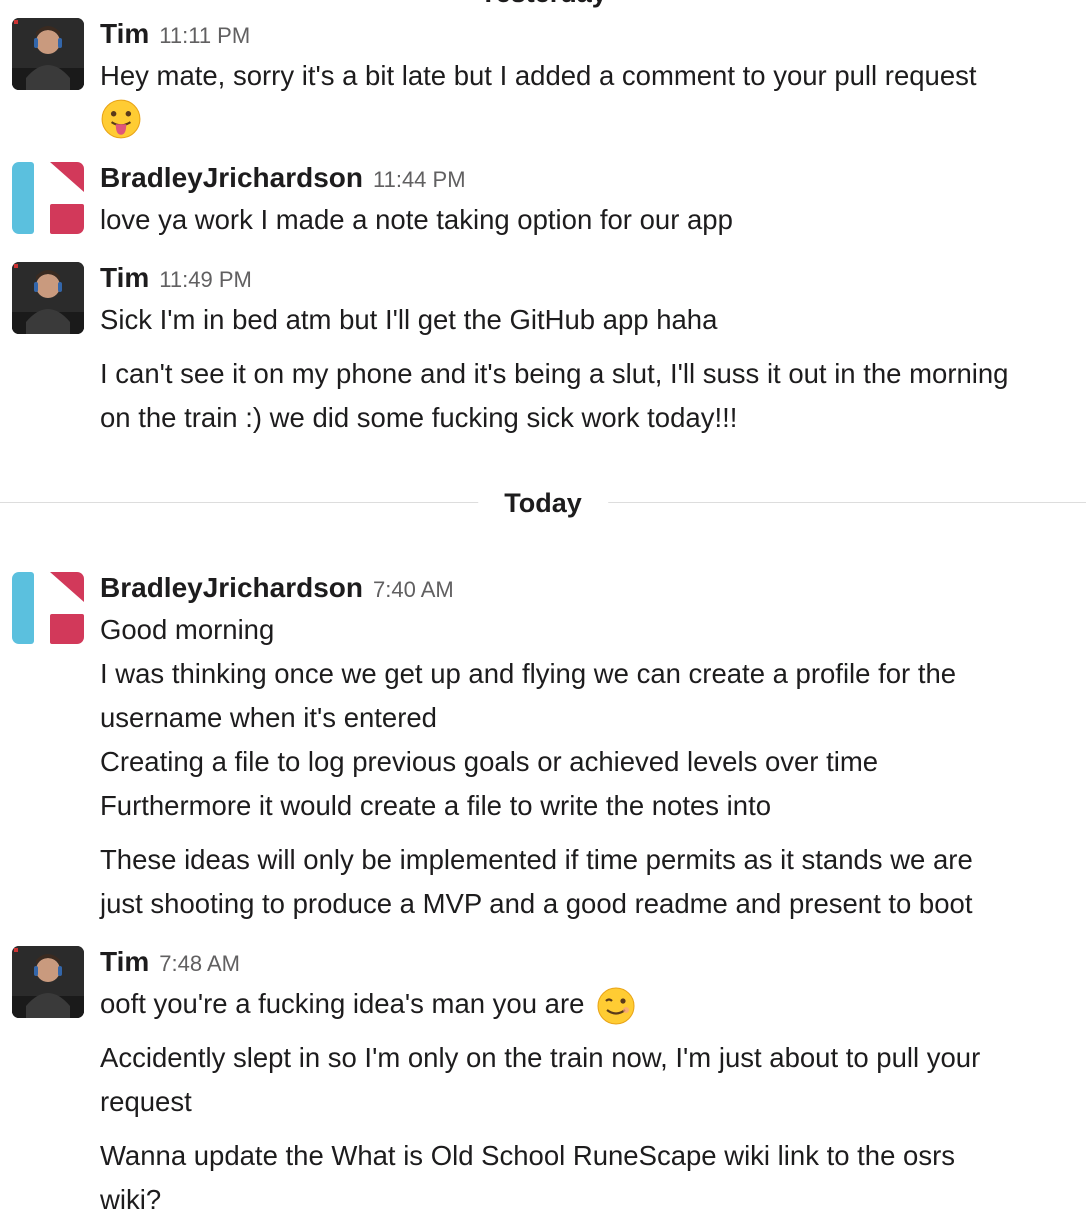  Describe the element at coordinates (187, 629) in the screenshot. I see `message-text: Good morning` at that location.